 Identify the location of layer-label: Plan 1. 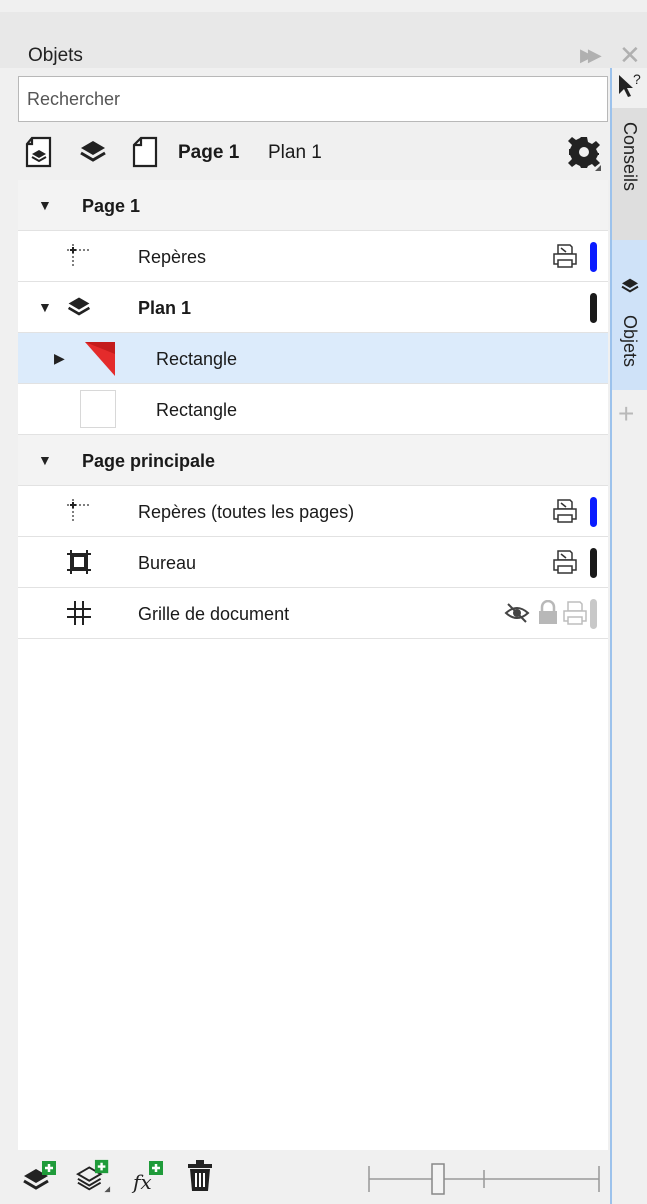
(165, 308).